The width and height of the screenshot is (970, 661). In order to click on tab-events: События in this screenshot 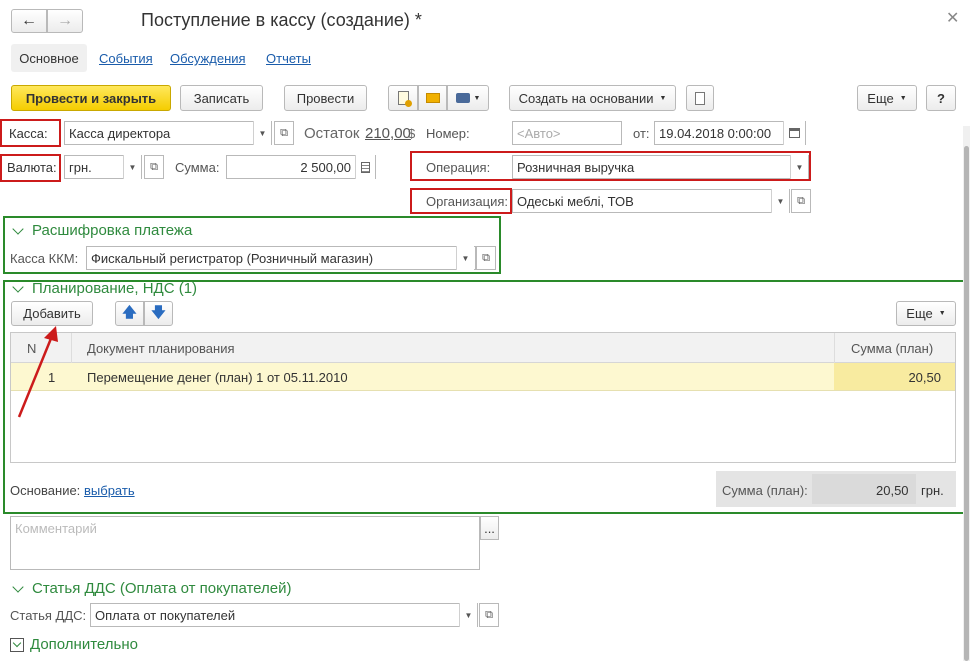, I will do `click(126, 58)`.